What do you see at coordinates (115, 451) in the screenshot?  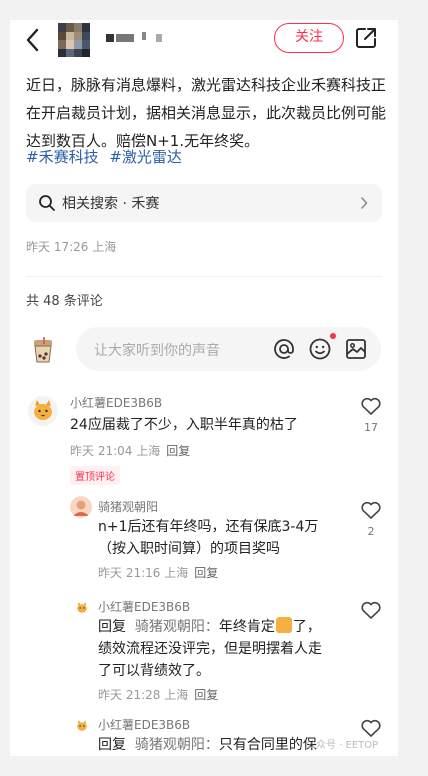 I see `comment-time: 昨天 21:04 上海` at bounding box center [115, 451].